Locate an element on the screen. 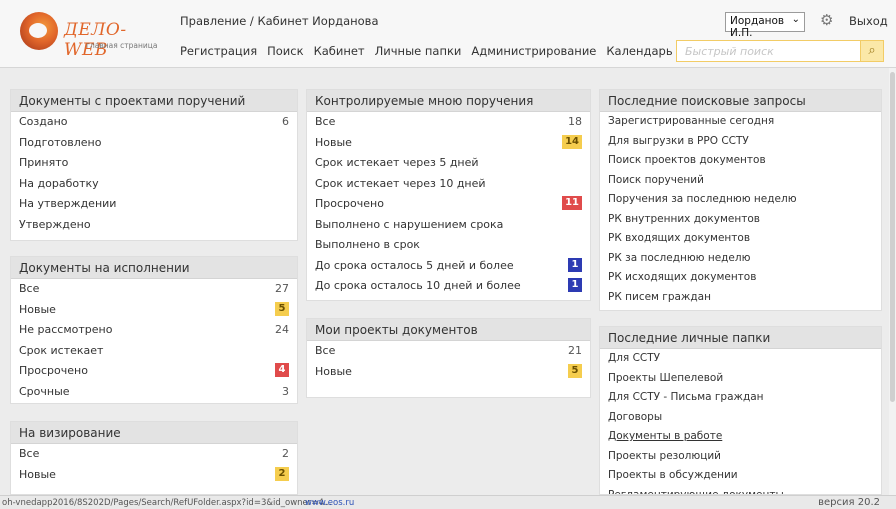  nav-registration: Регистрация is located at coordinates (218, 51).